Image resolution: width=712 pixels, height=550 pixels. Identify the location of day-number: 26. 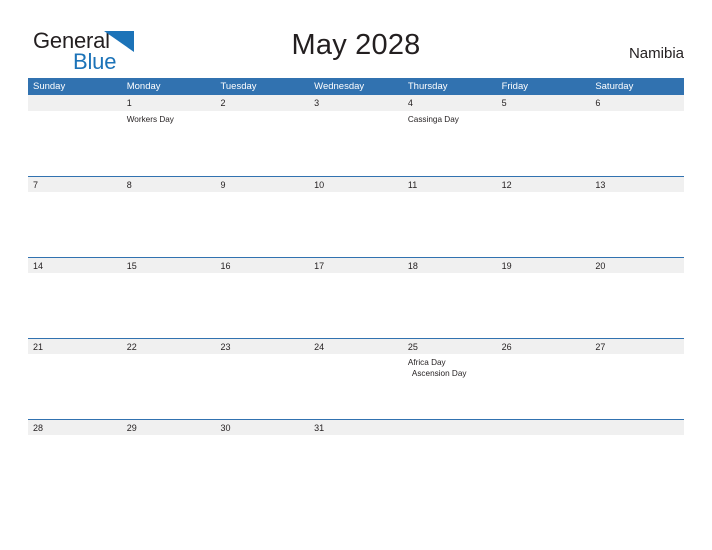
(544, 346).